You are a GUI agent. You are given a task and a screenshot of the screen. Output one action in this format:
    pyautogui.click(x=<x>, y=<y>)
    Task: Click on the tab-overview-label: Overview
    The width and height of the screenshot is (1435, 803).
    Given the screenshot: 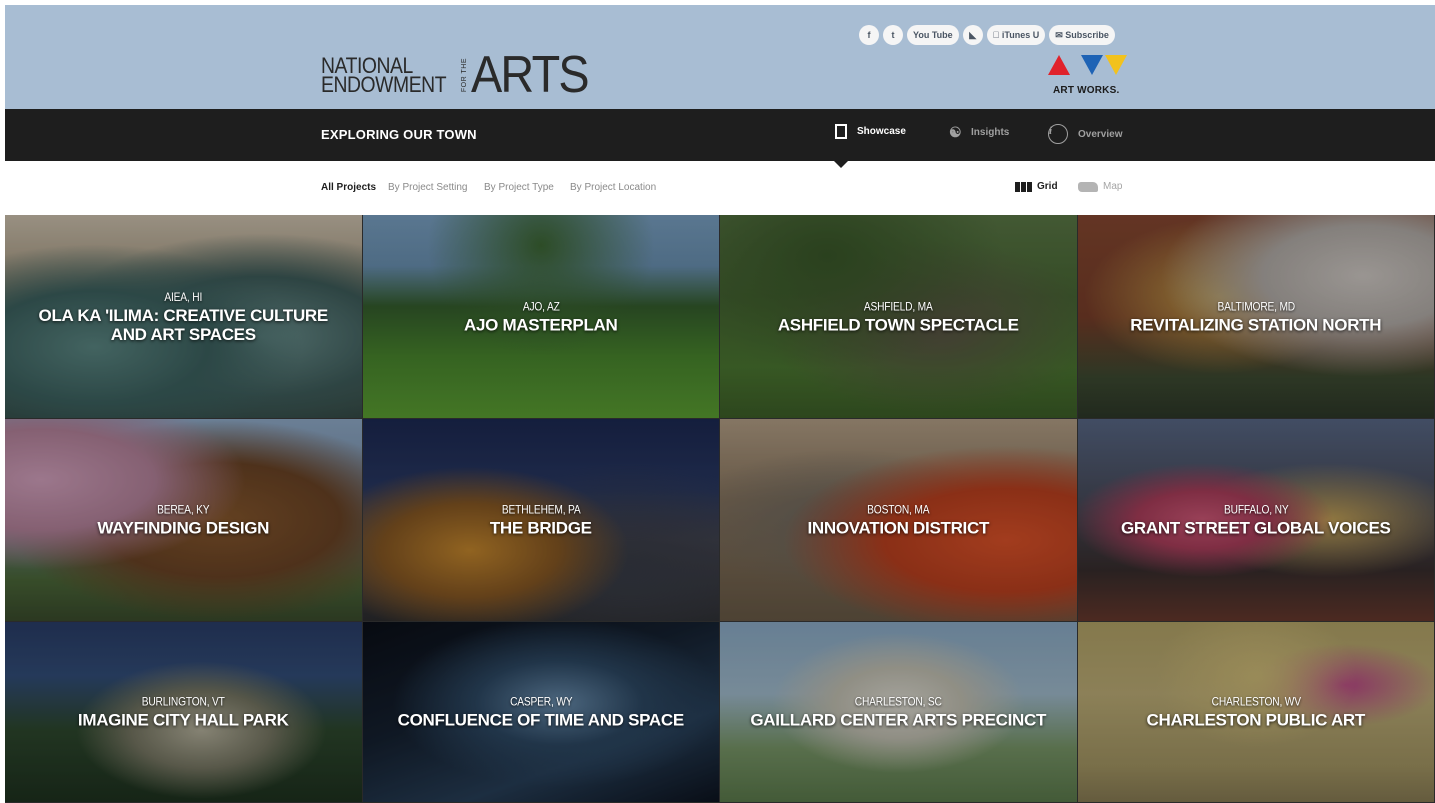 What is the action you would take?
    pyautogui.click(x=1100, y=134)
    